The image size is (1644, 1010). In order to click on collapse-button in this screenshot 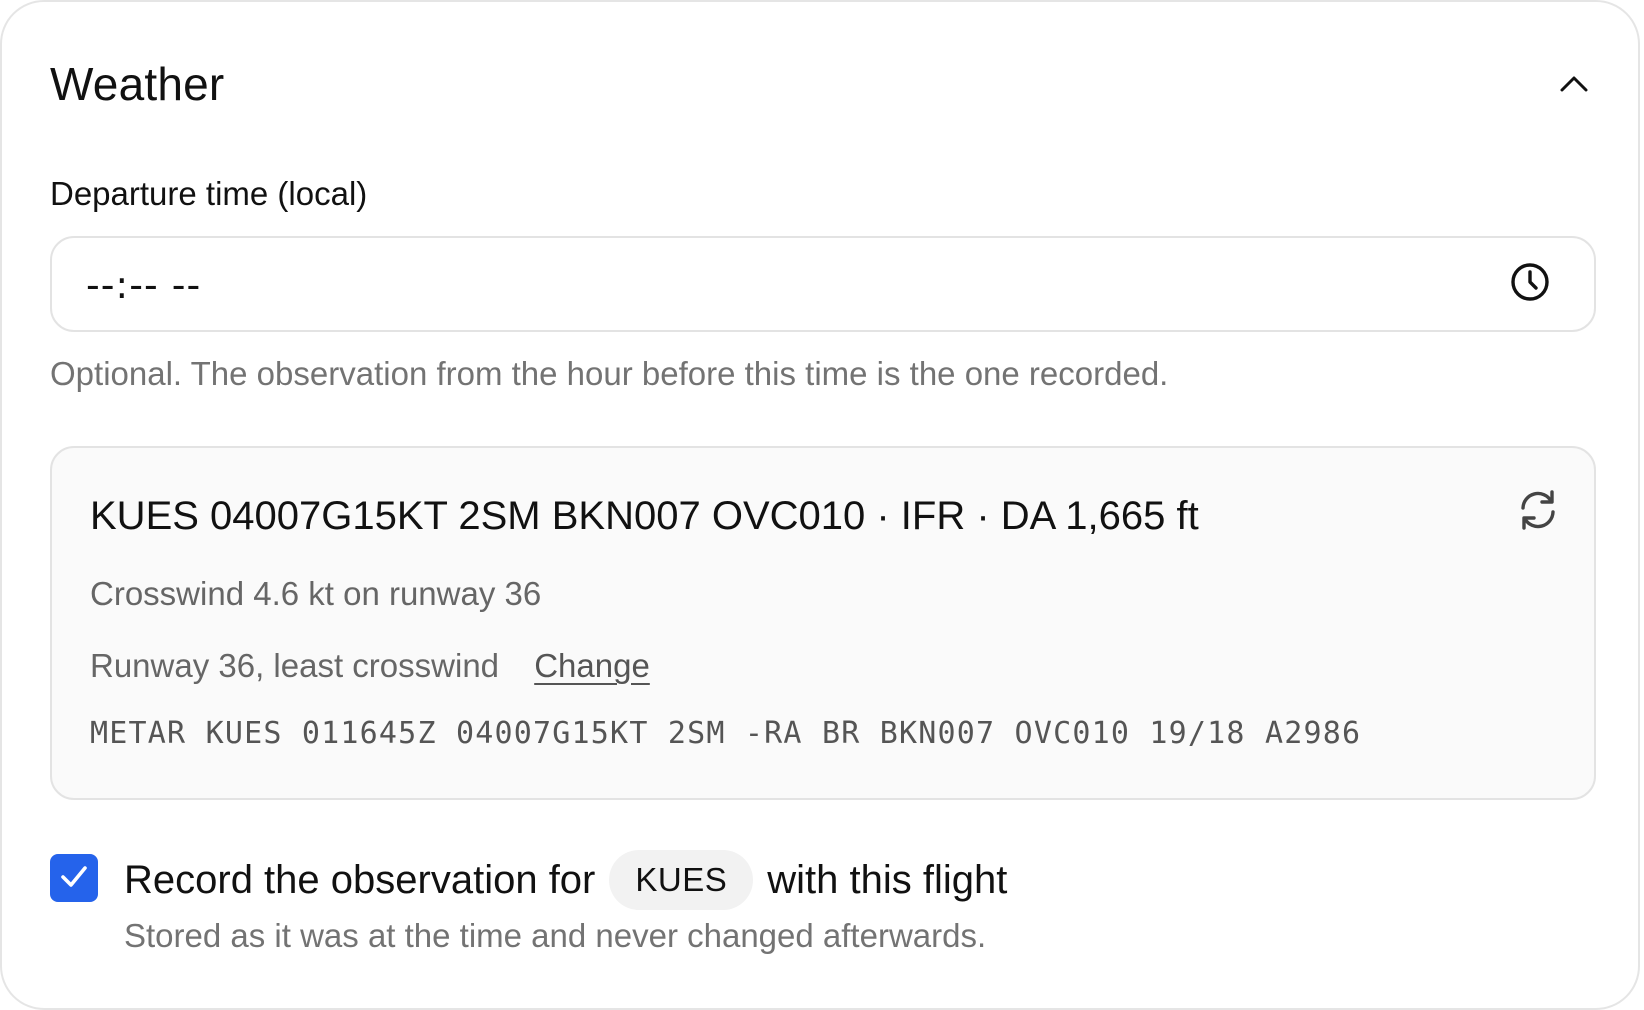, I will do `click(1574, 86)`.